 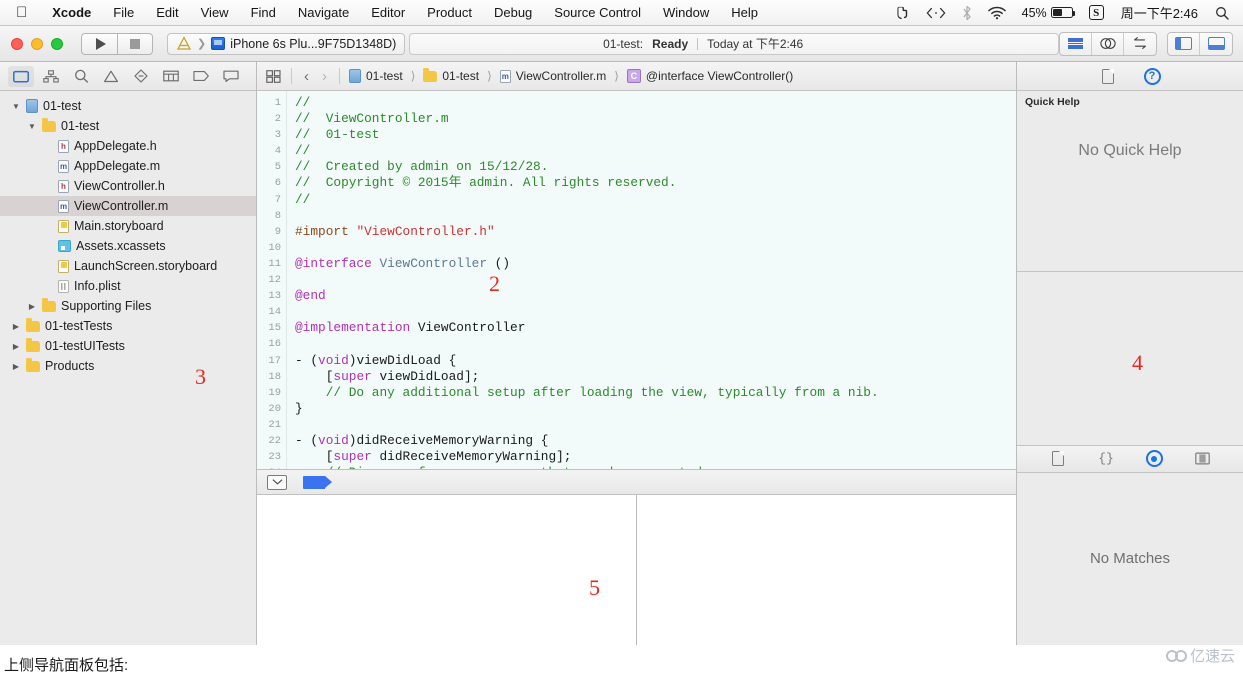 I want to click on angle-brackets-icon, so click(x=936, y=13).